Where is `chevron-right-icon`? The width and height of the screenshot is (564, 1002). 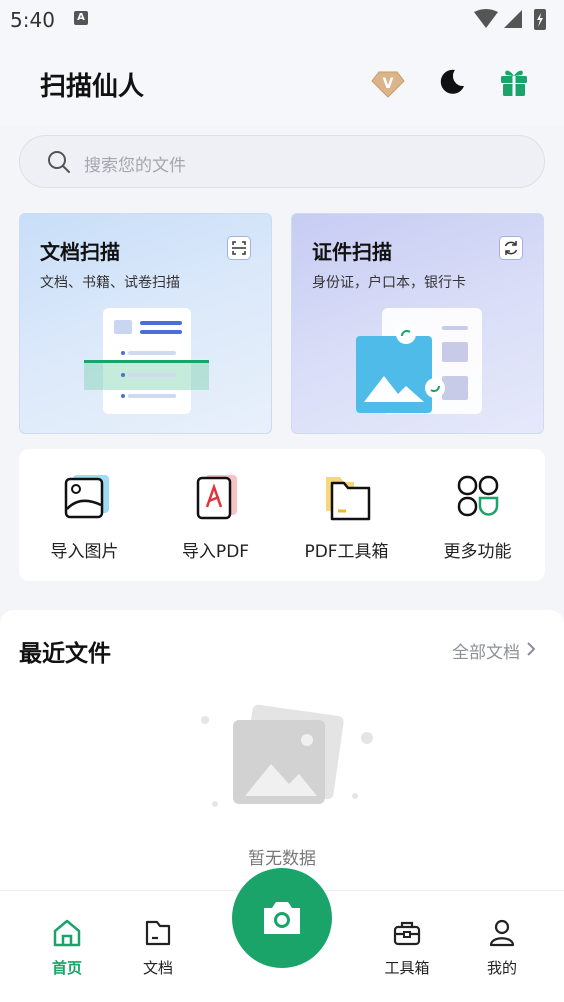 chevron-right-icon is located at coordinates (531, 649).